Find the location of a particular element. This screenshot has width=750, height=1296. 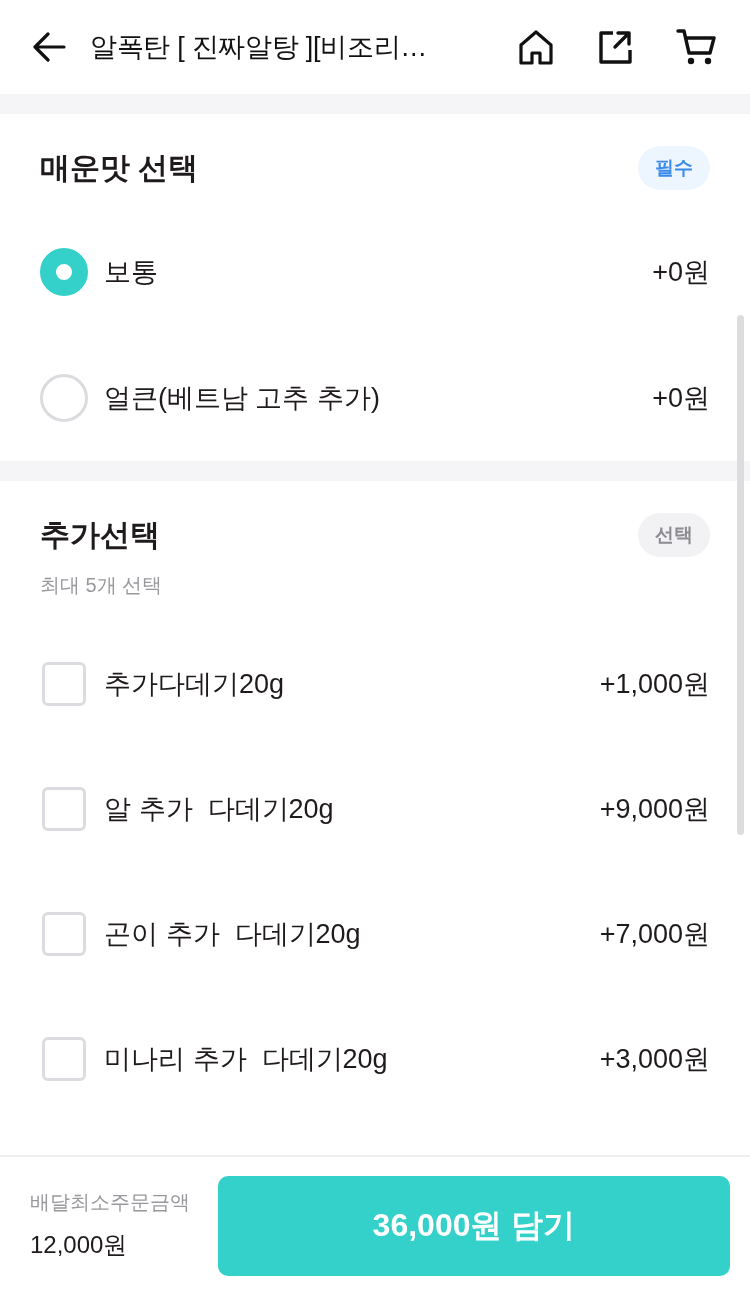

section-title: 매운맛 선택 is located at coordinates (119, 167).